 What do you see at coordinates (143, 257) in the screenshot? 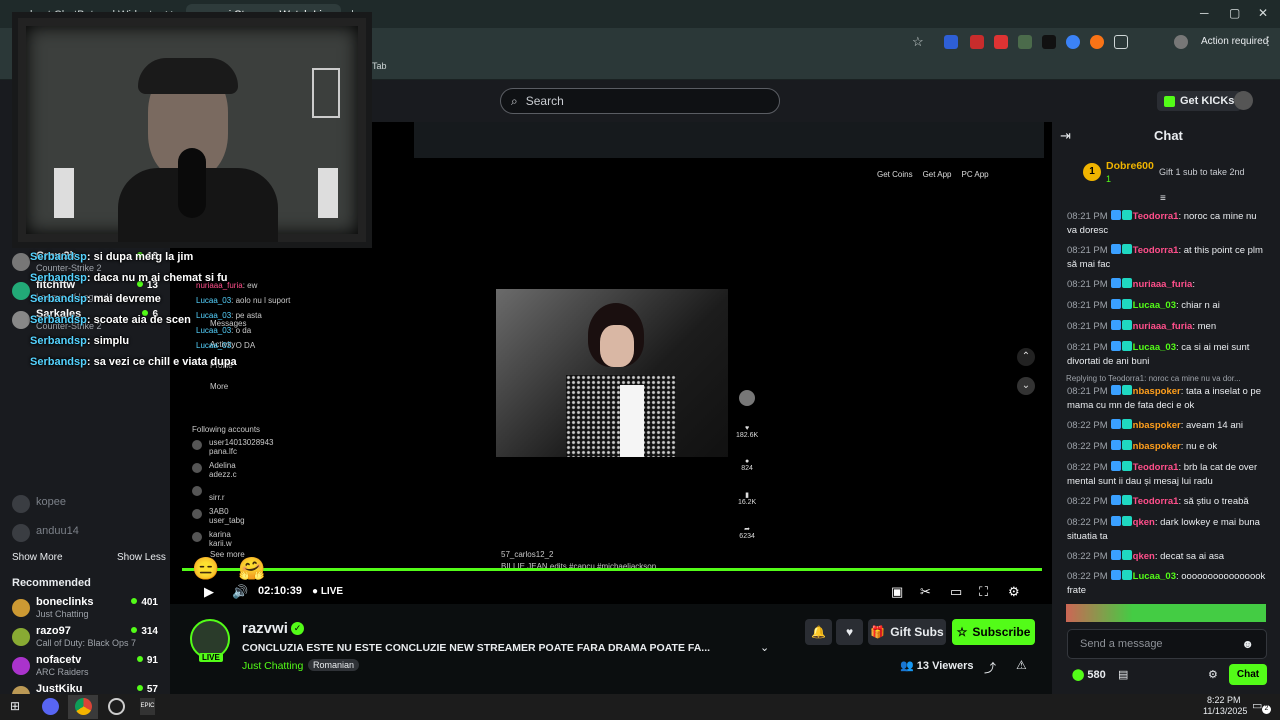
I see `overlay-chat-text: si dupa merg la jim` at bounding box center [143, 257].